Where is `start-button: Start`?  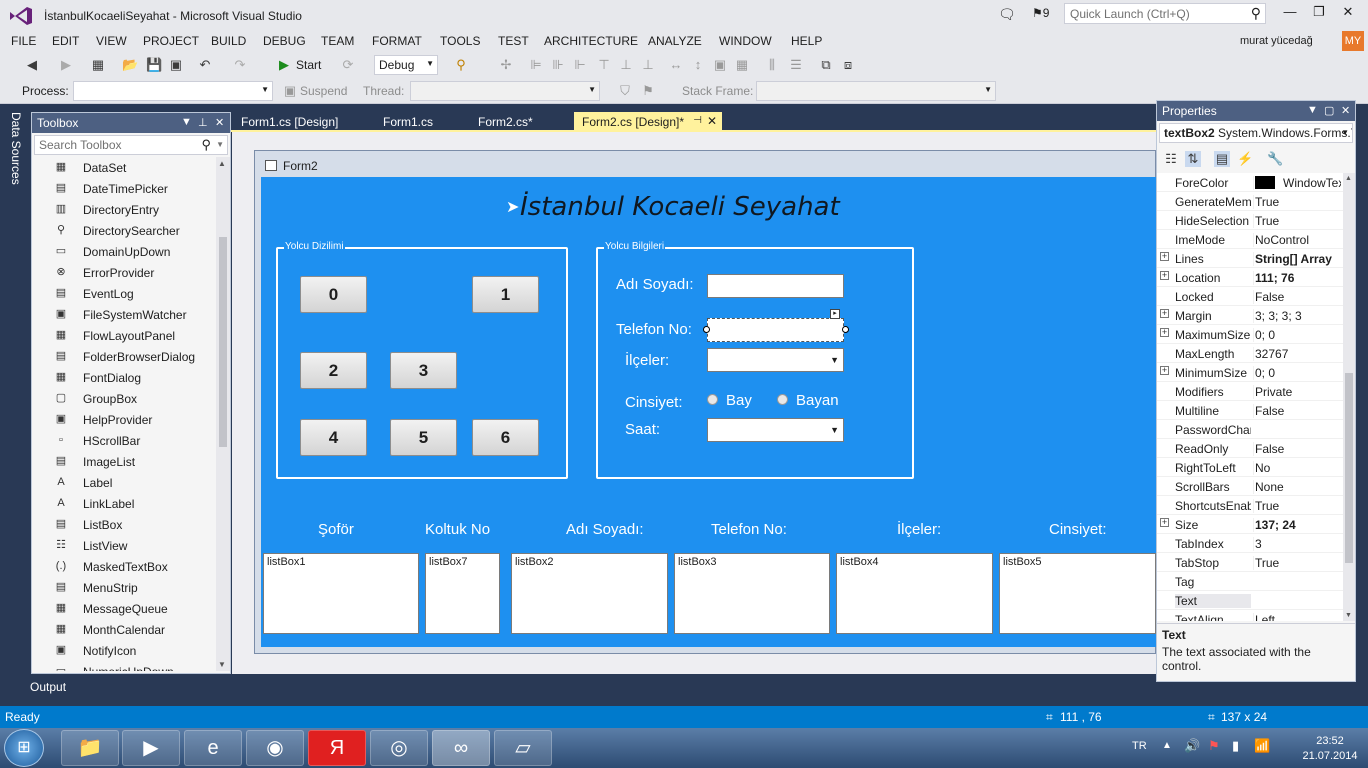
start-button: Start is located at coordinates (308, 65).